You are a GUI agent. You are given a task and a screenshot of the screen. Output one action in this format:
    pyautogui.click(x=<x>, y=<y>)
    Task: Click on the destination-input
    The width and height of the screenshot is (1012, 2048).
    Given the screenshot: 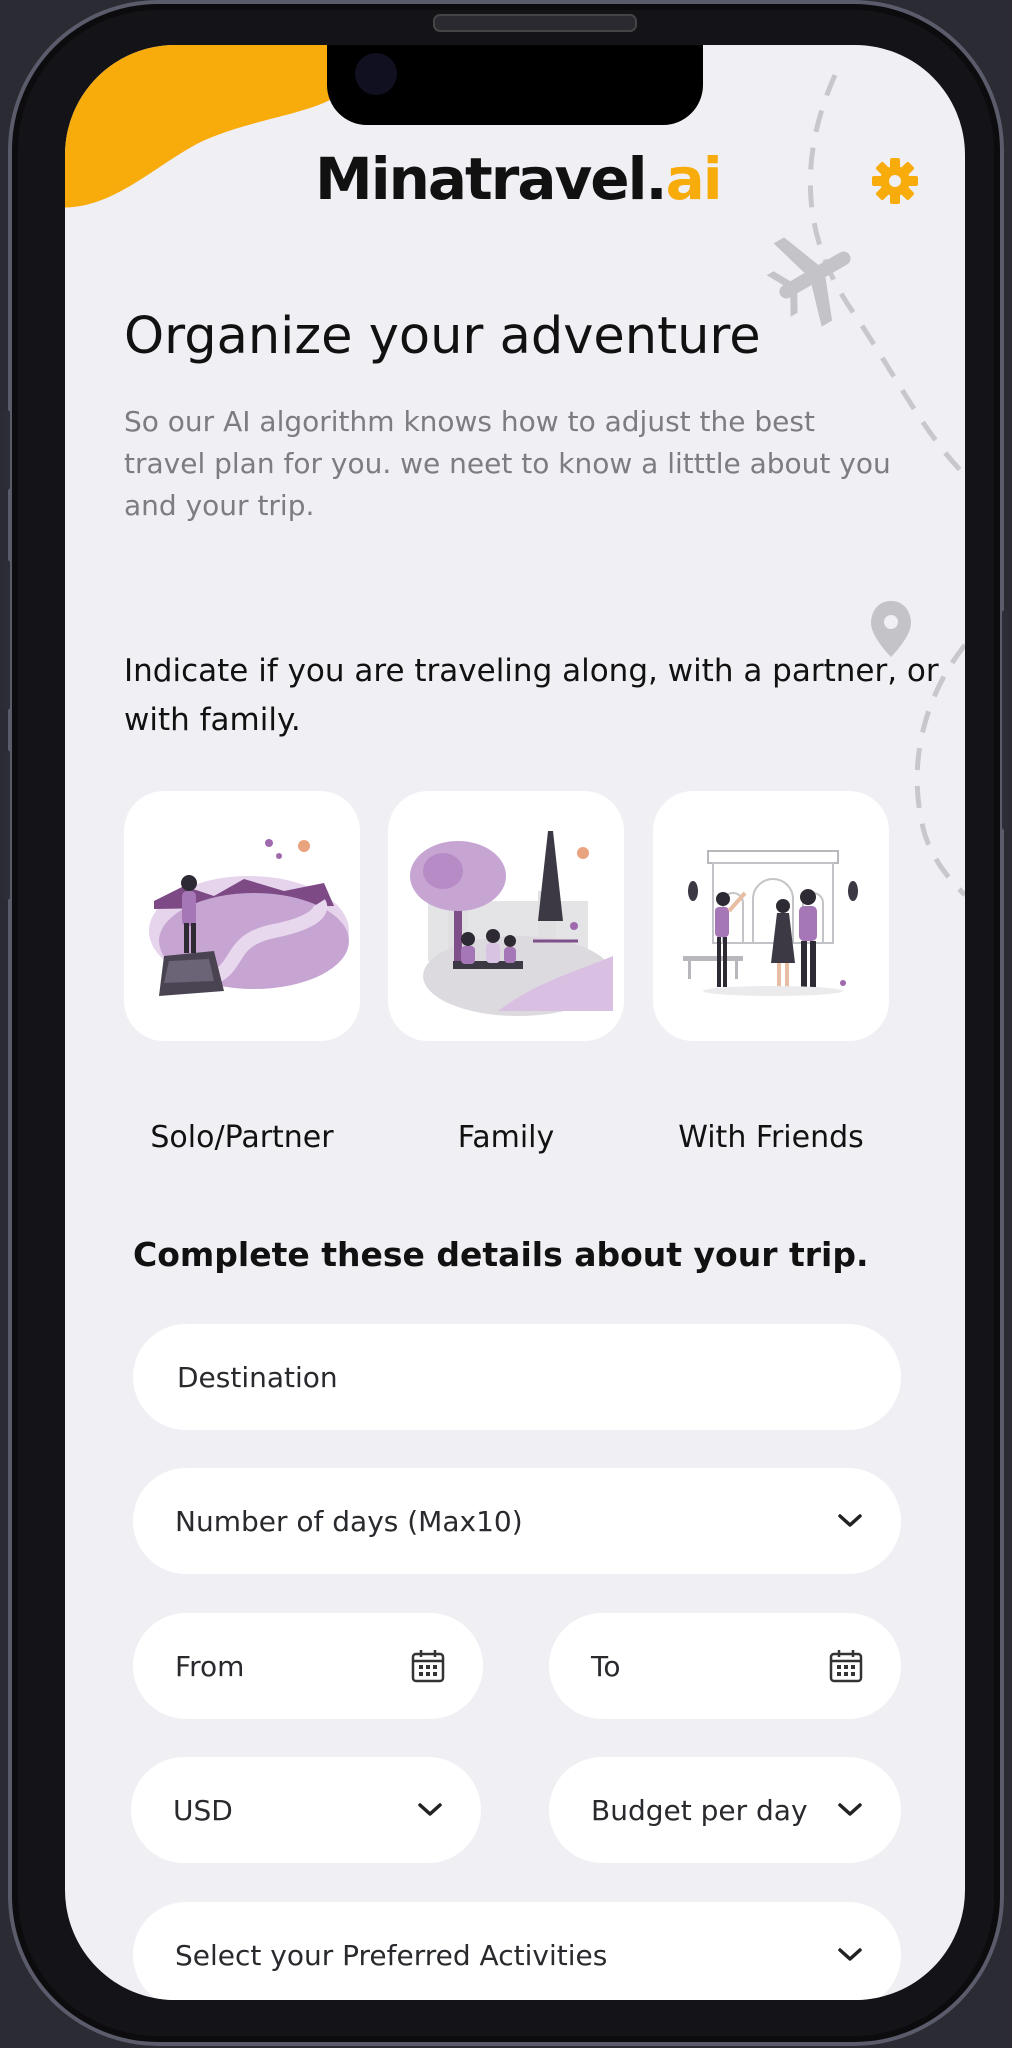 What is the action you would take?
    pyautogui.click(x=467, y=1377)
    